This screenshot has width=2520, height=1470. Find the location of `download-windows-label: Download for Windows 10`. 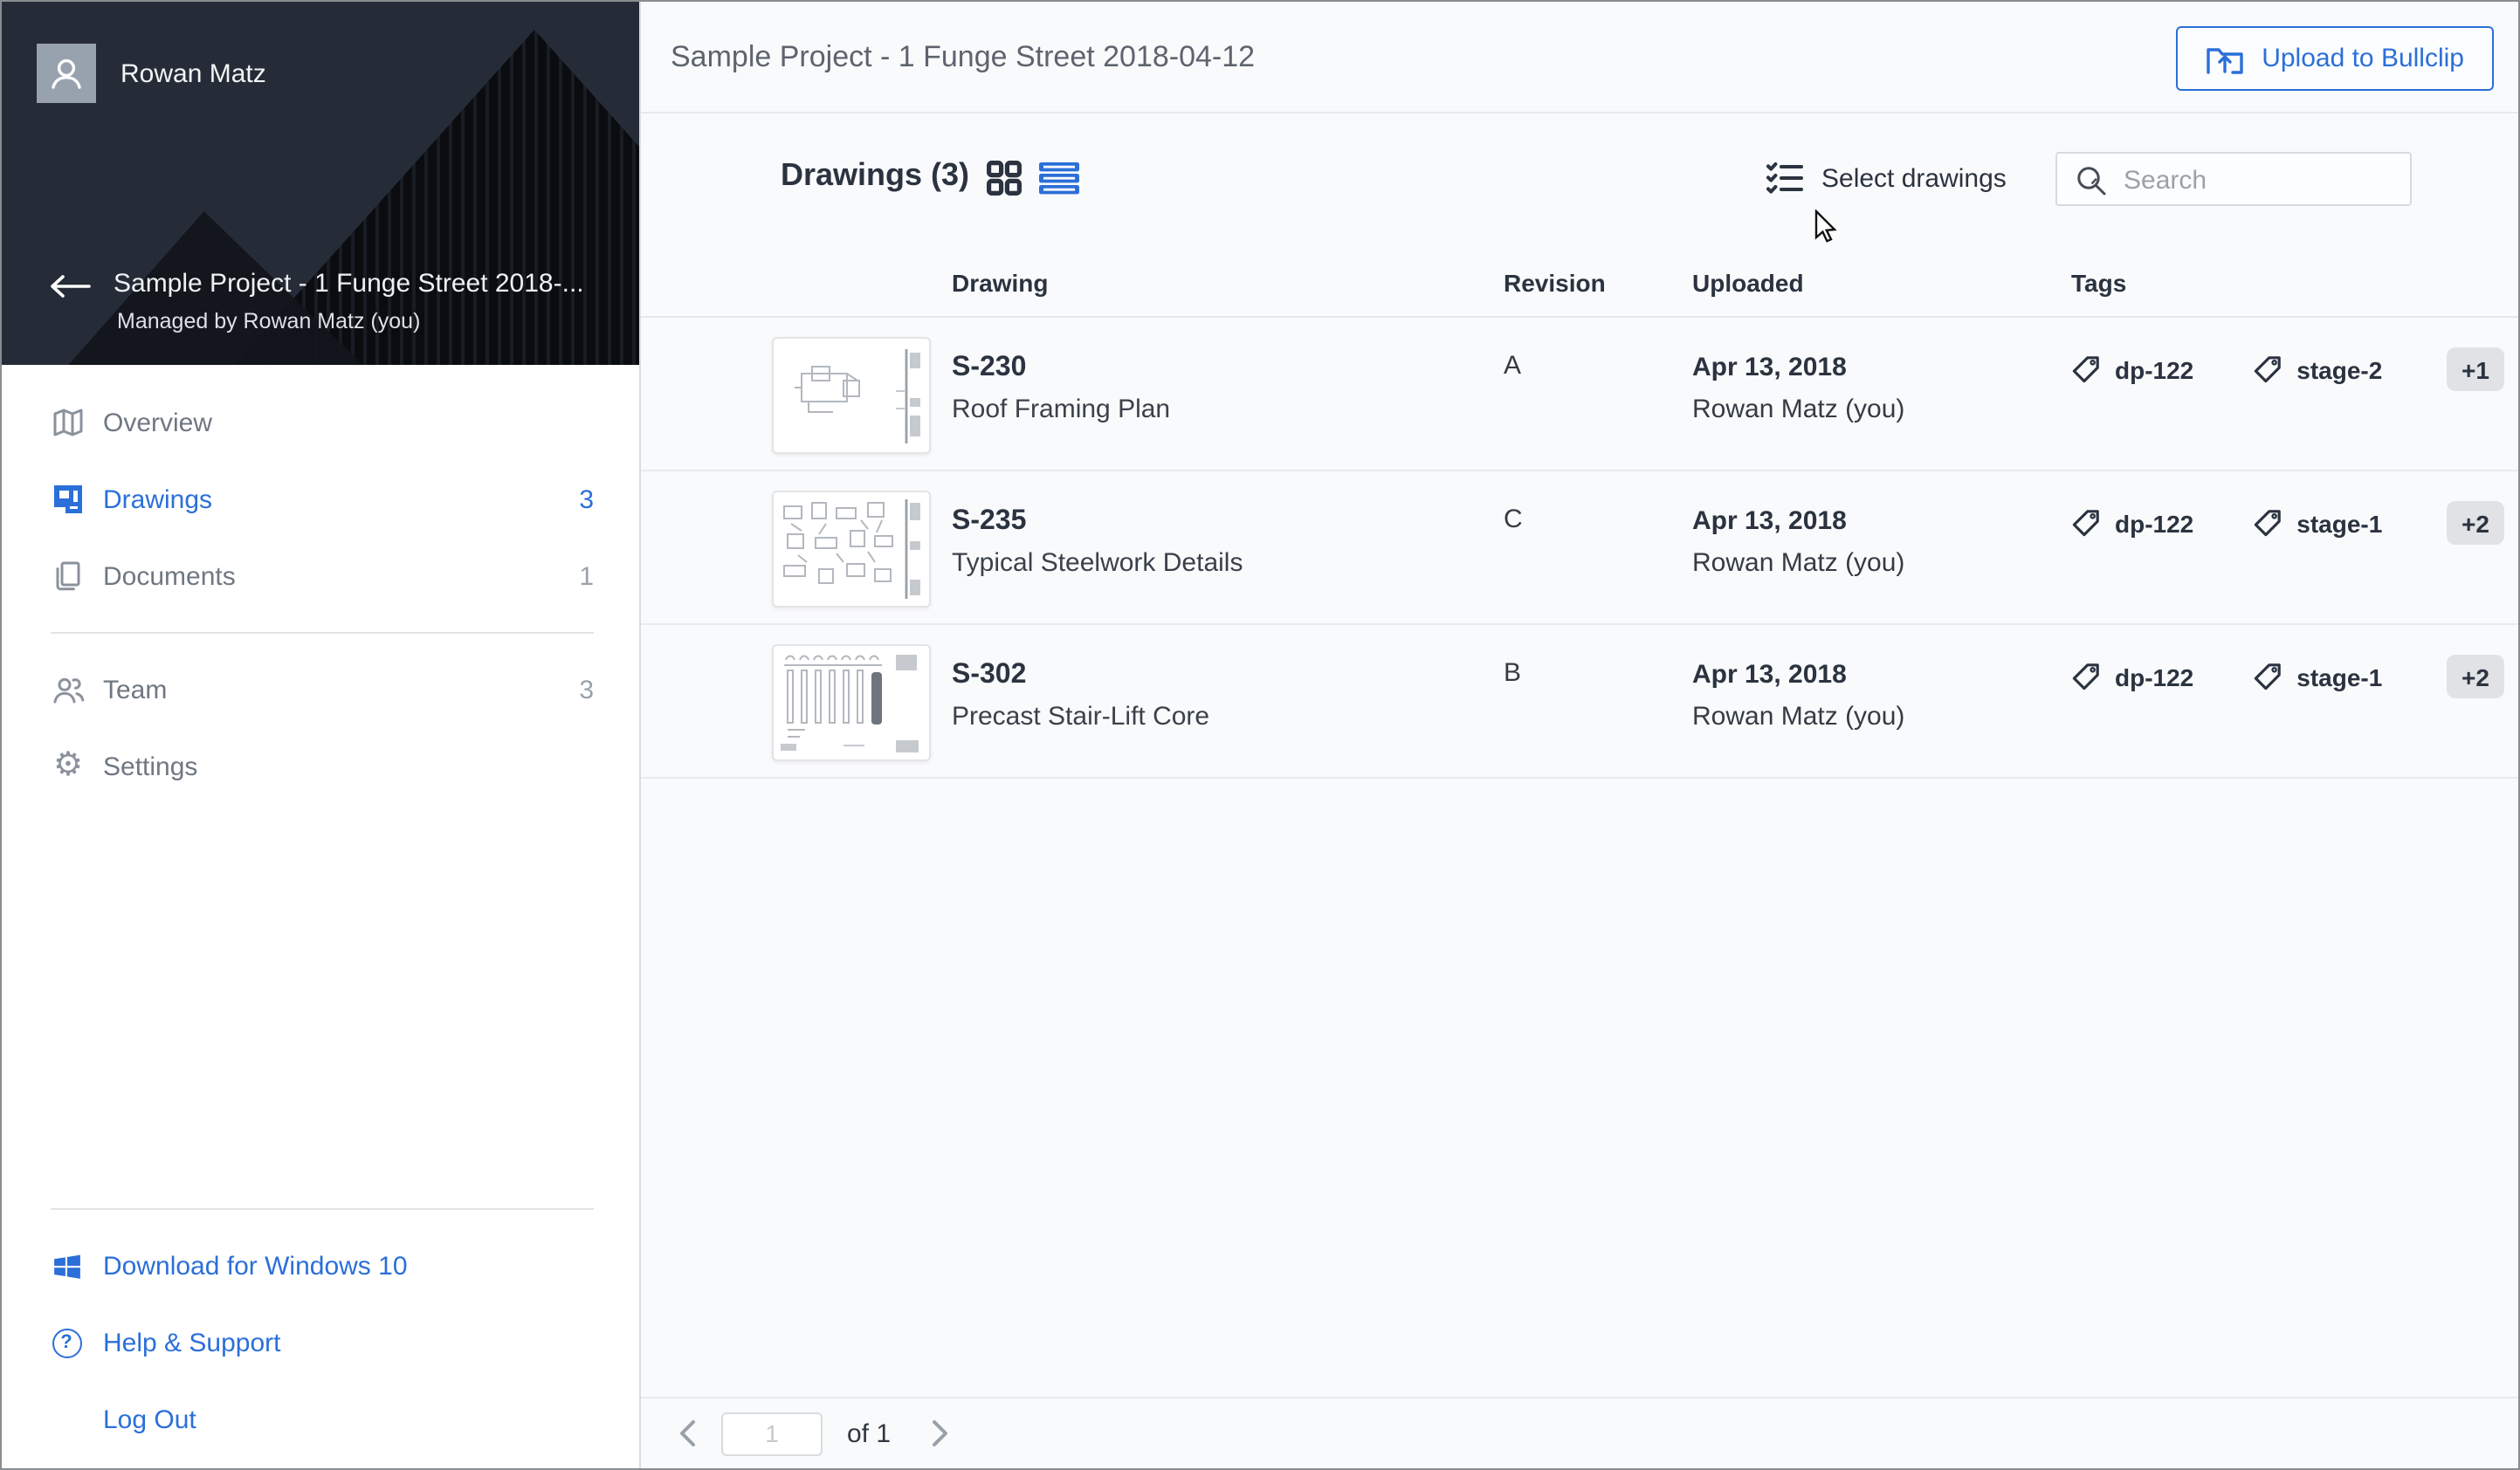

download-windows-label: Download for Windows 10 is located at coordinates (255, 1266).